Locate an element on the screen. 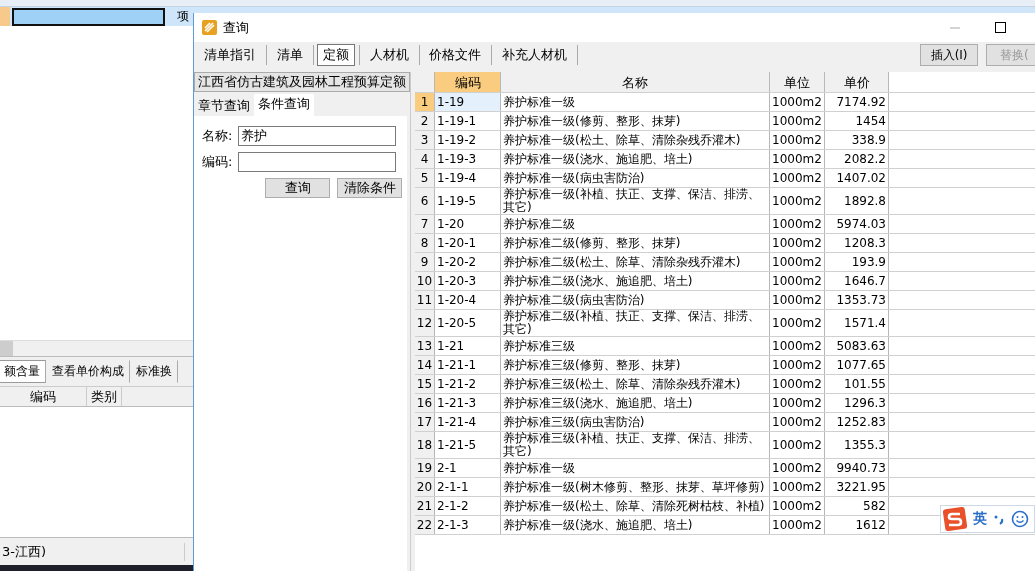  clear-button: 清除条件 is located at coordinates (369, 188).